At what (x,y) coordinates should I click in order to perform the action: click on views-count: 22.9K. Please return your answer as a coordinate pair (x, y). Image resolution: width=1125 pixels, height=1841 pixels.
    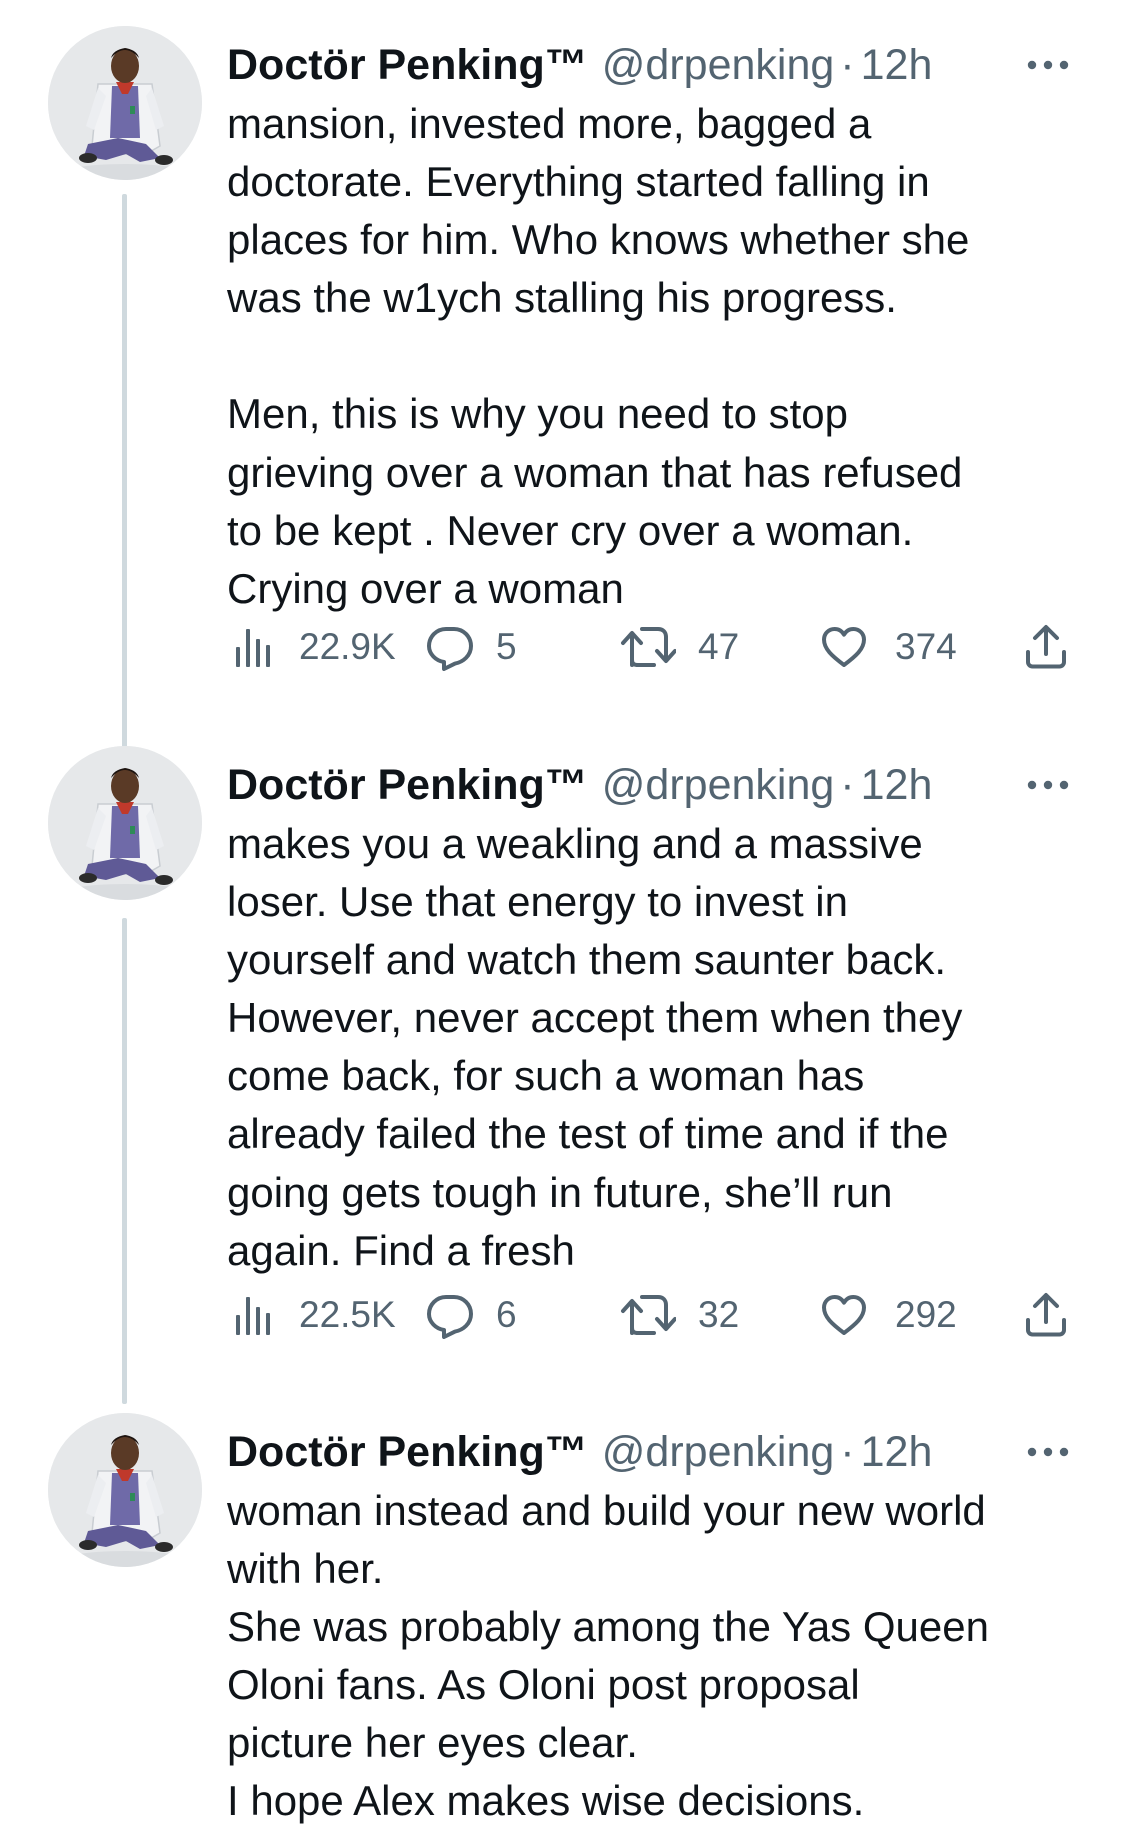
    Looking at the image, I should click on (347, 646).